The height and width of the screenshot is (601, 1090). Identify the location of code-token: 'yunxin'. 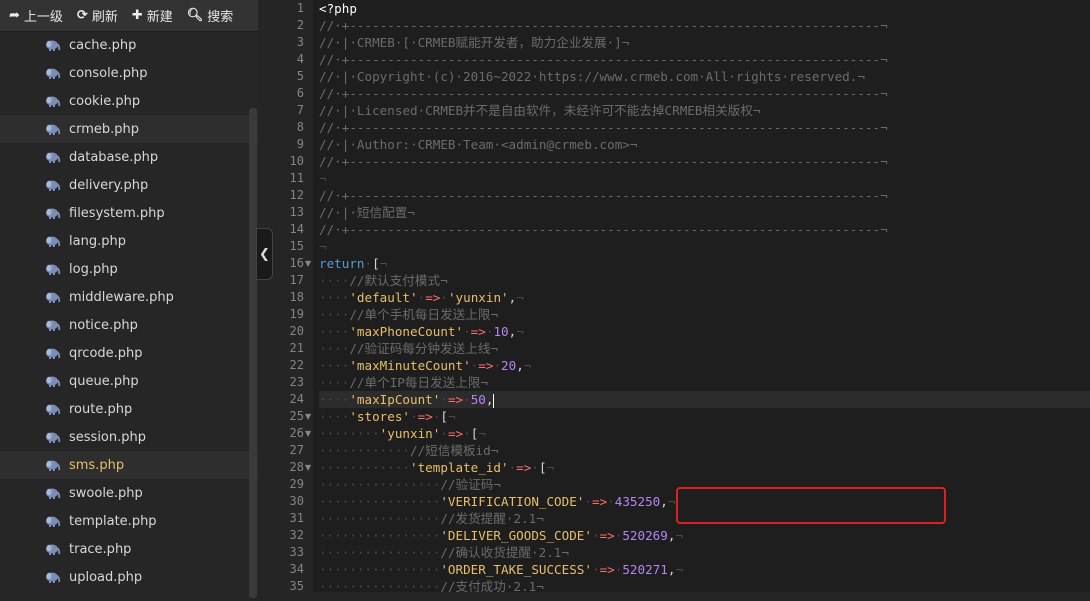
(410, 433).